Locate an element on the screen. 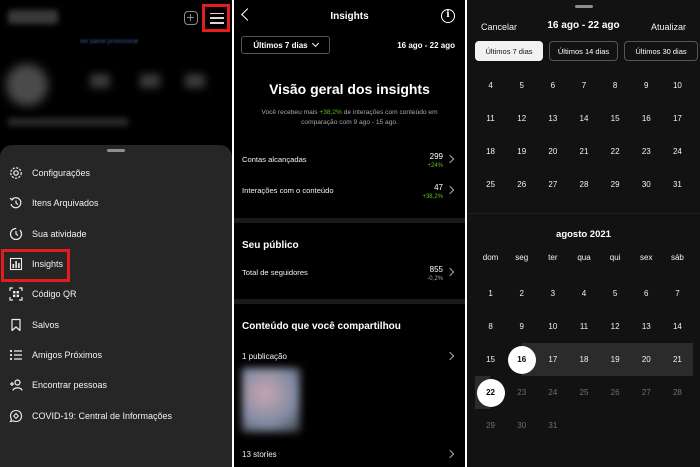 The height and width of the screenshot is (467, 700). calendar-day: 1 is located at coordinates (490, 293).